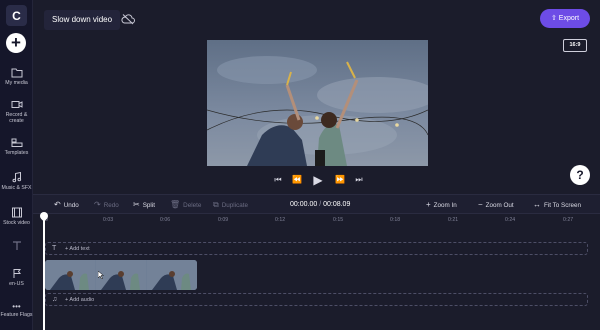 The image size is (600, 330). What do you see at coordinates (175, 204) in the screenshot?
I see `trash-icon: 🗑` at bounding box center [175, 204].